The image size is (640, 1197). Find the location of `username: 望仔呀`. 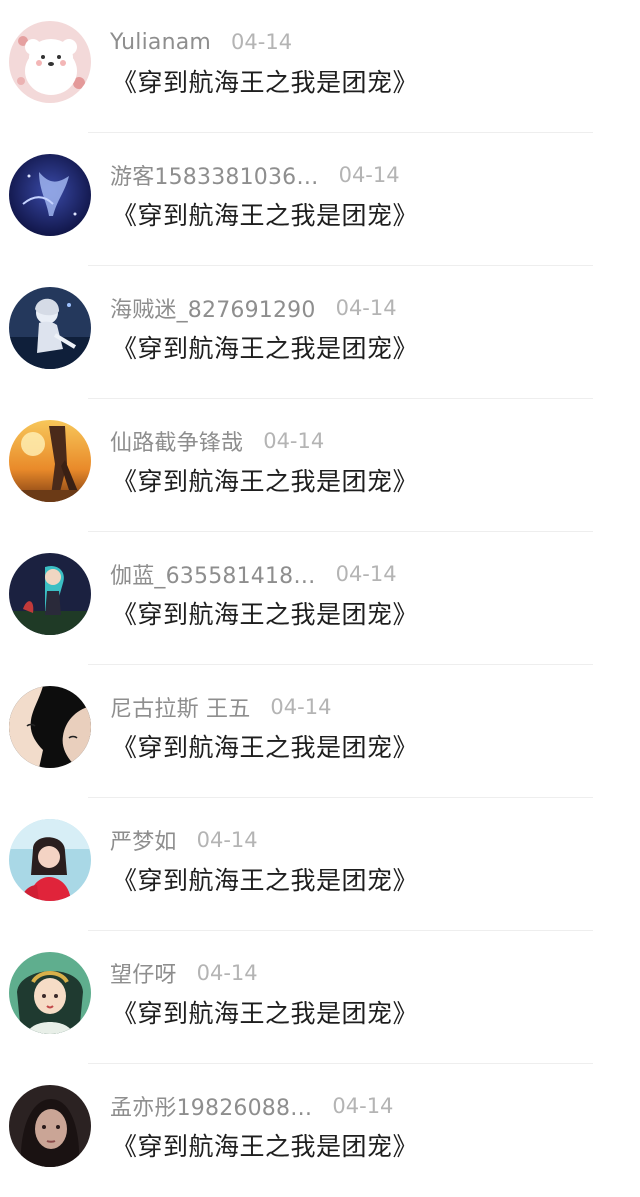

username: 望仔呀 is located at coordinates (143, 973).